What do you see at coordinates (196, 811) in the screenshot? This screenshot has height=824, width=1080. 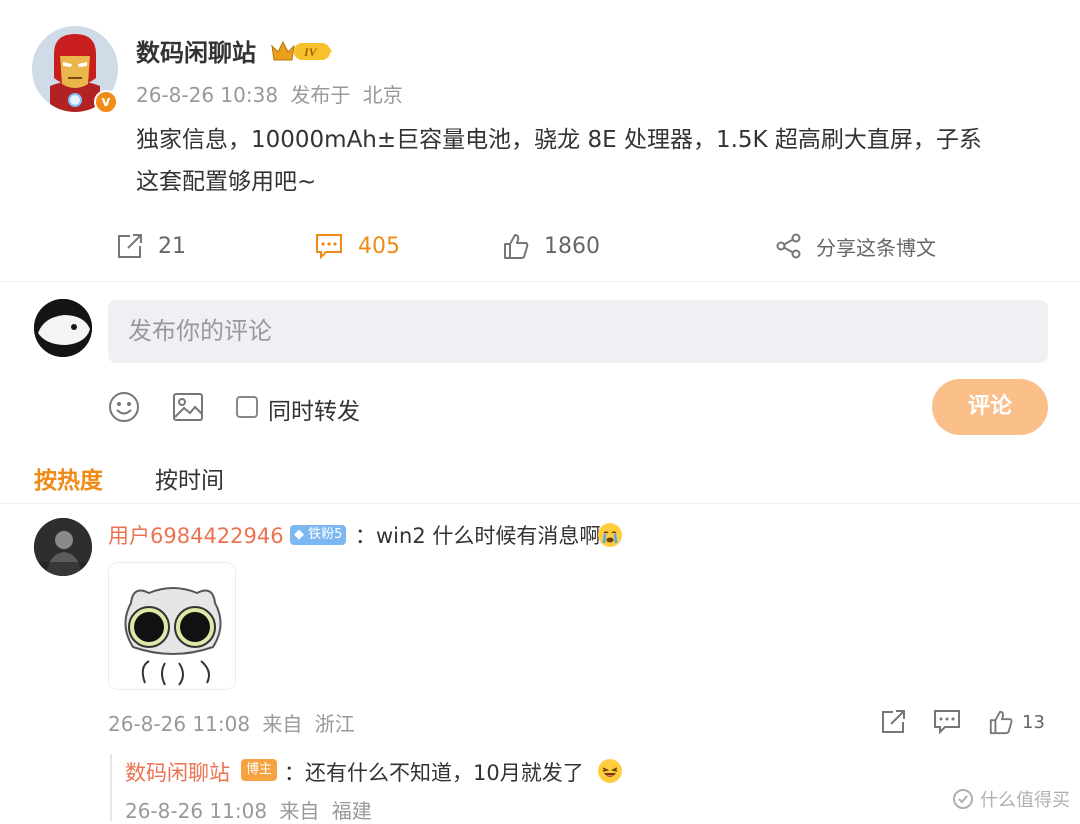 I see `reply-date: 26-8-26 11:08` at bounding box center [196, 811].